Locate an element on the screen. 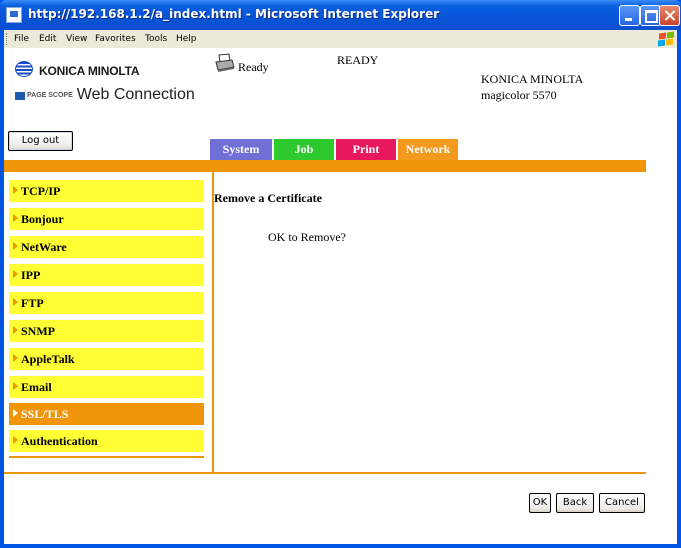 This screenshot has height=548, width=681. tab-system: System is located at coordinates (241, 149).